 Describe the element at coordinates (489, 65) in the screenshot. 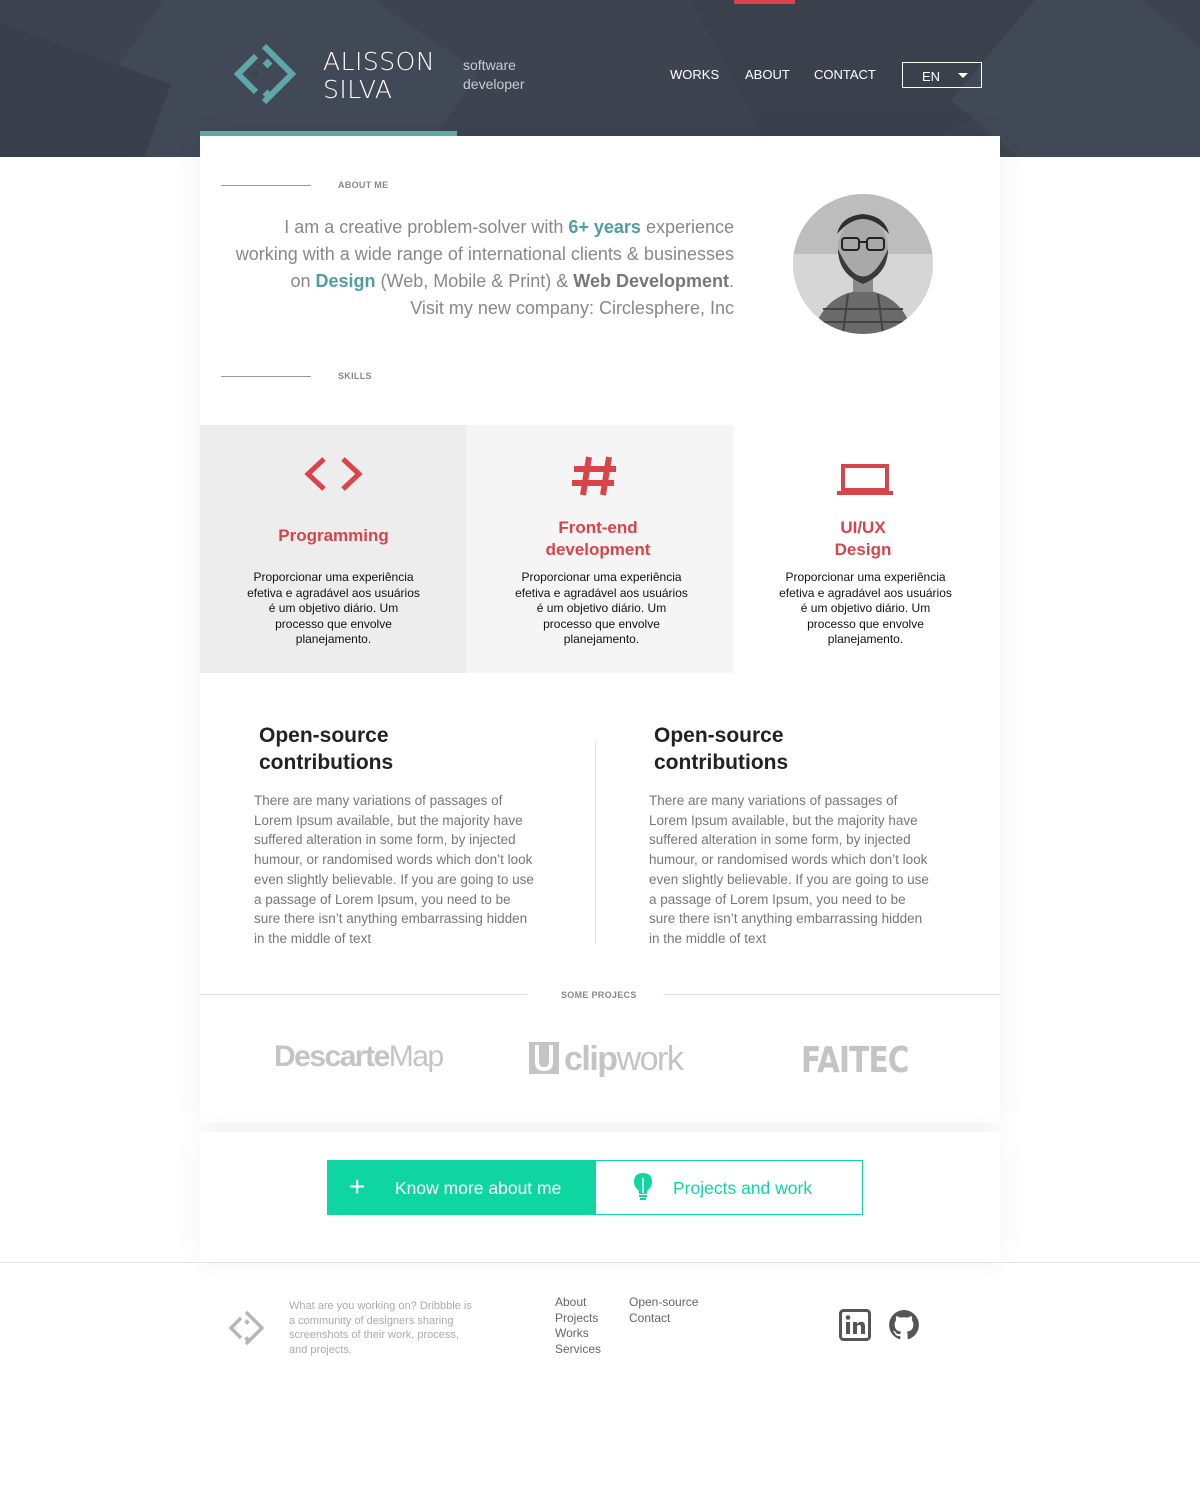

I see `brand-tagline-line-1: software` at that location.